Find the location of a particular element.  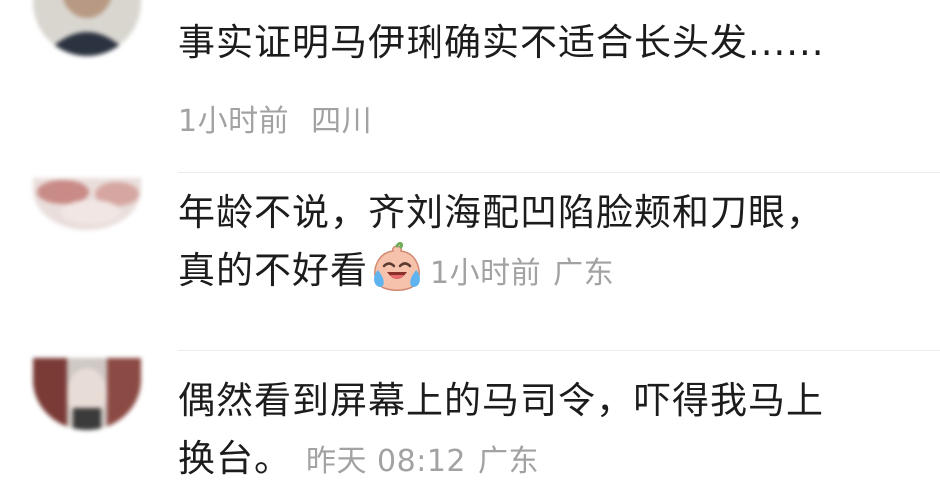

comment-text-line: 偶然看到屏幕上的马司令，吓得我马上 is located at coordinates (501, 400).